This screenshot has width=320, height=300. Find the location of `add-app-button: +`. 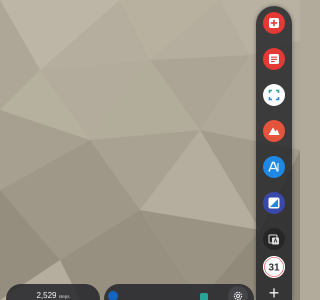

add-app-button: + is located at coordinates (274, 292).